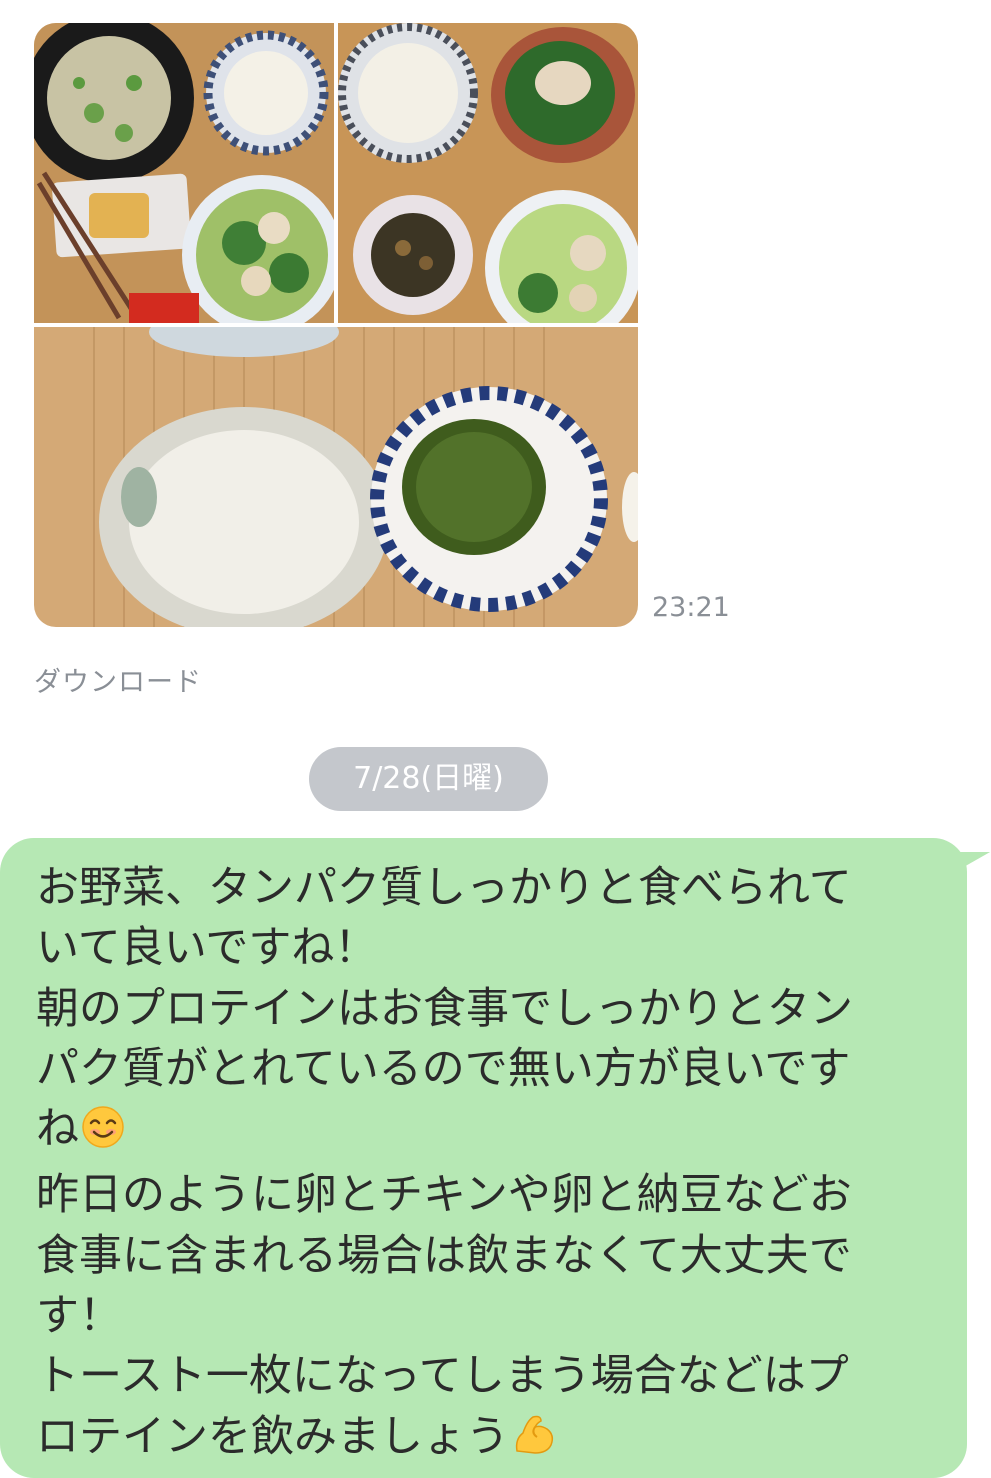 This screenshot has width=991, height=1478. I want to click on meal-photo-2-image, so click(488, 173).